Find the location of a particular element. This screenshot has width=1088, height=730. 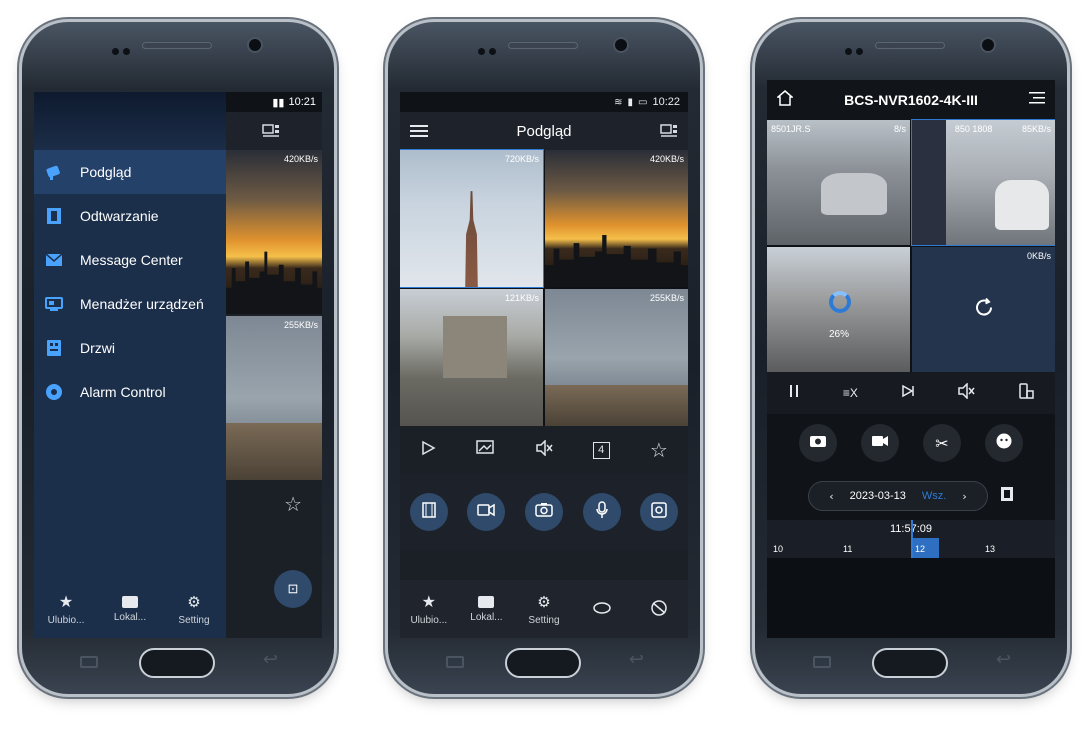

refresh-icon is located at coordinates (984, 309).